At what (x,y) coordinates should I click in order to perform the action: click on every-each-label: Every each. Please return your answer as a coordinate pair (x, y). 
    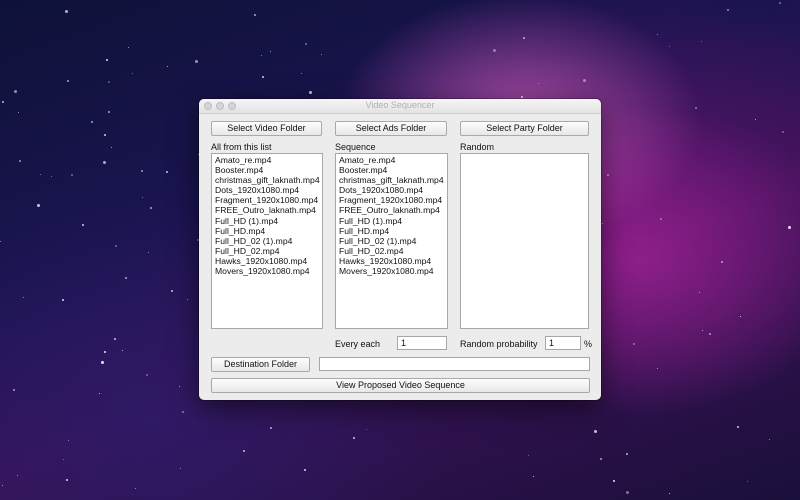
    Looking at the image, I should click on (358, 344).